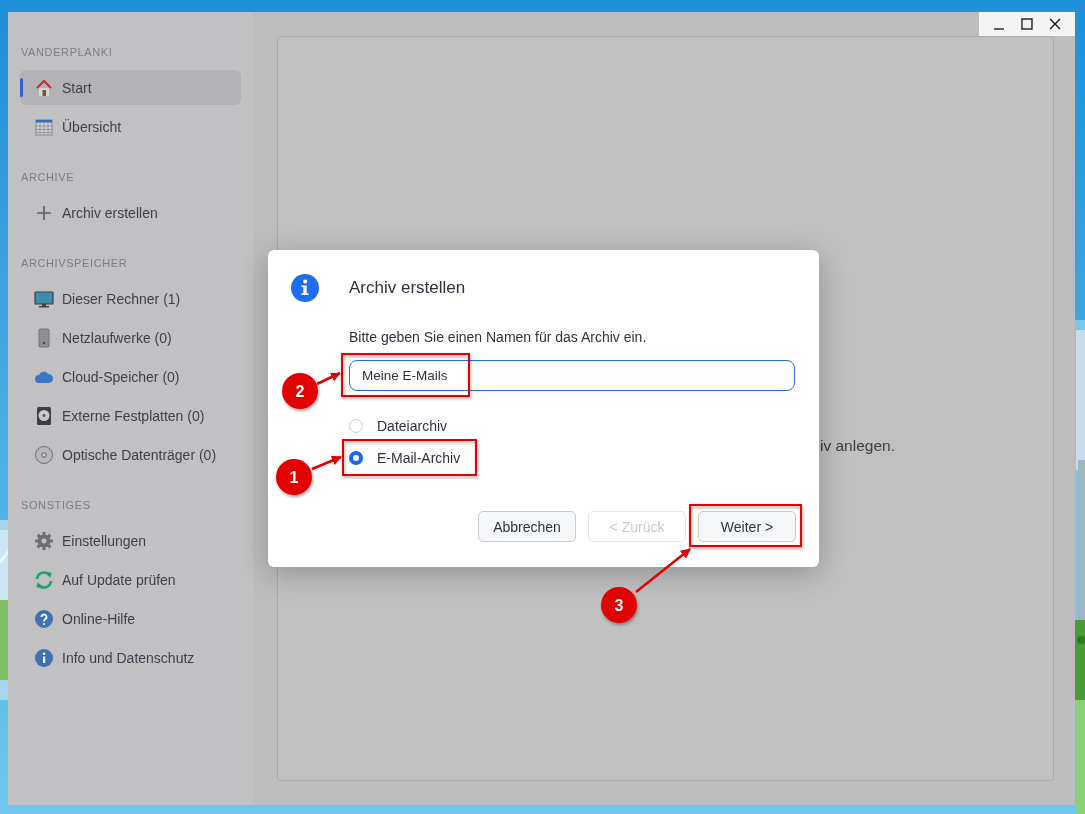 This screenshot has width=1085, height=814. I want to click on refresh-icon, so click(44, 579).